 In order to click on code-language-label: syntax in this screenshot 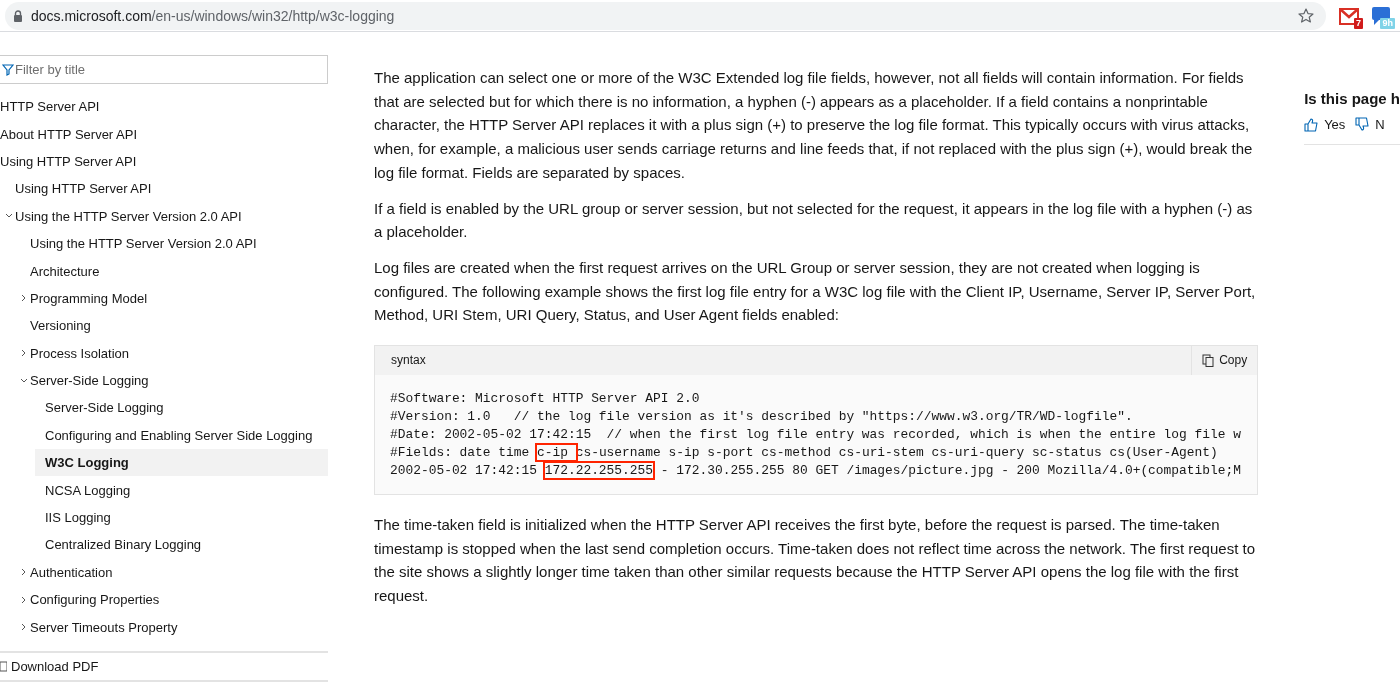, I will do `click(408, 360)`.